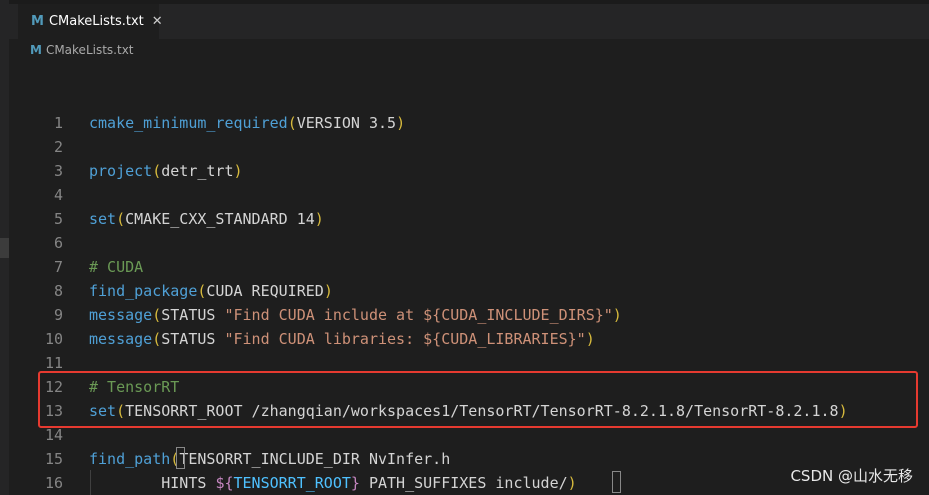  Describe the element at coordinates (53, 339) in the screenshot. I see `line-number: 10` at that location.